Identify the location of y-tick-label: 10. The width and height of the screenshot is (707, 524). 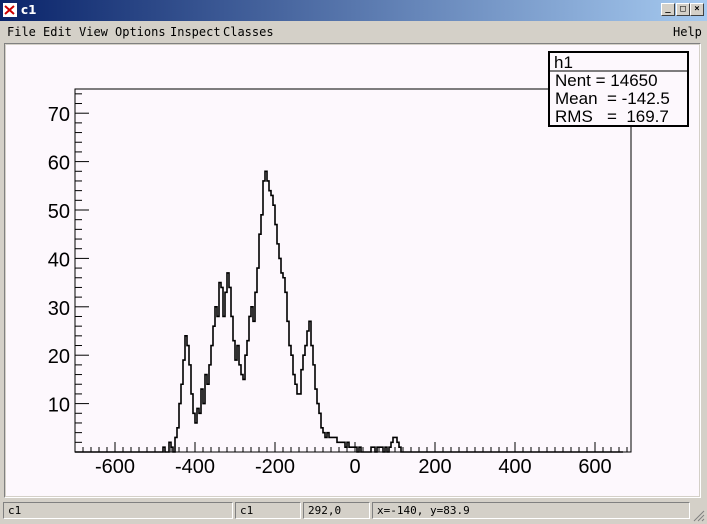
(59, 406).